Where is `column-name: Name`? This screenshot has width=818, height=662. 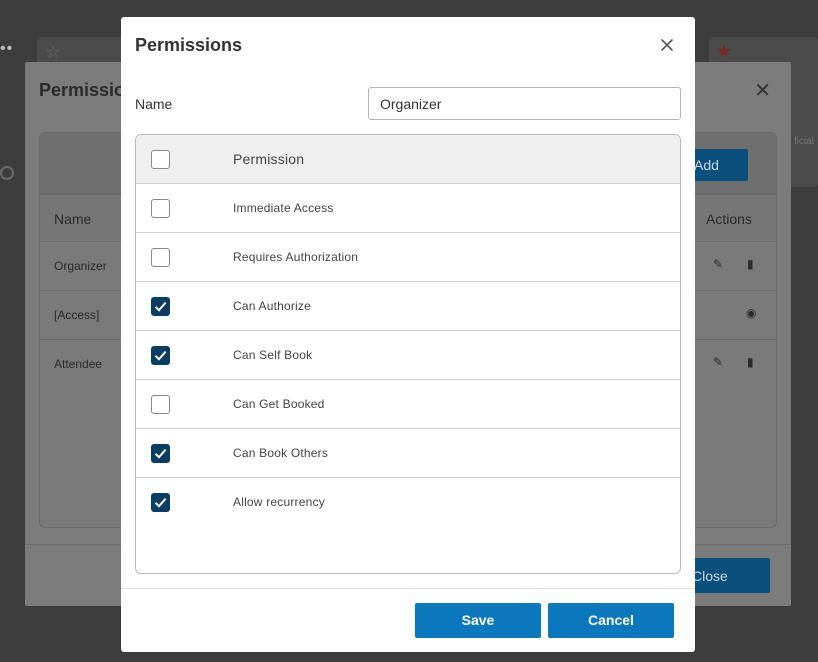
column-name: Name is located at coordinates (73, 219).